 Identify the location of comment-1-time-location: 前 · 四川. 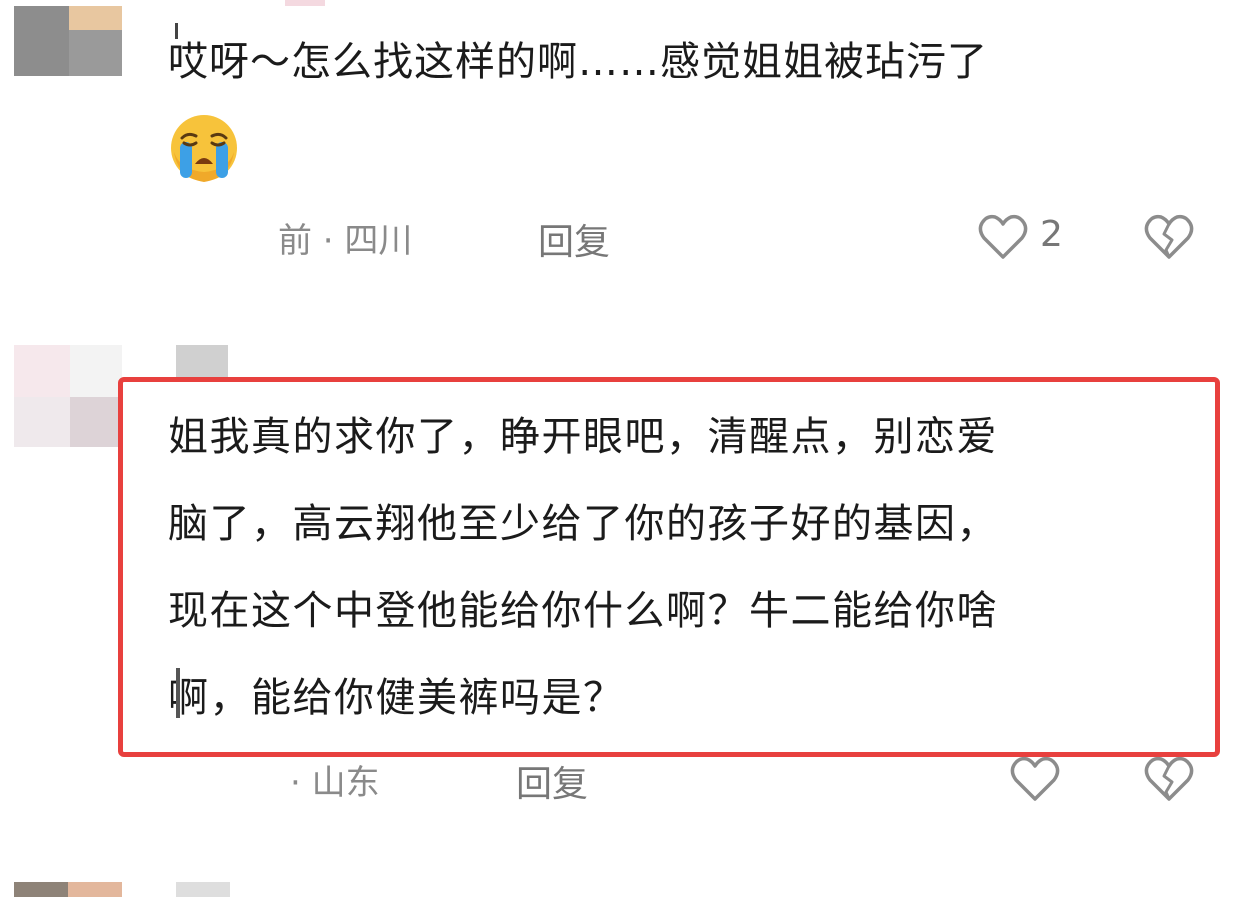
(345, 241).